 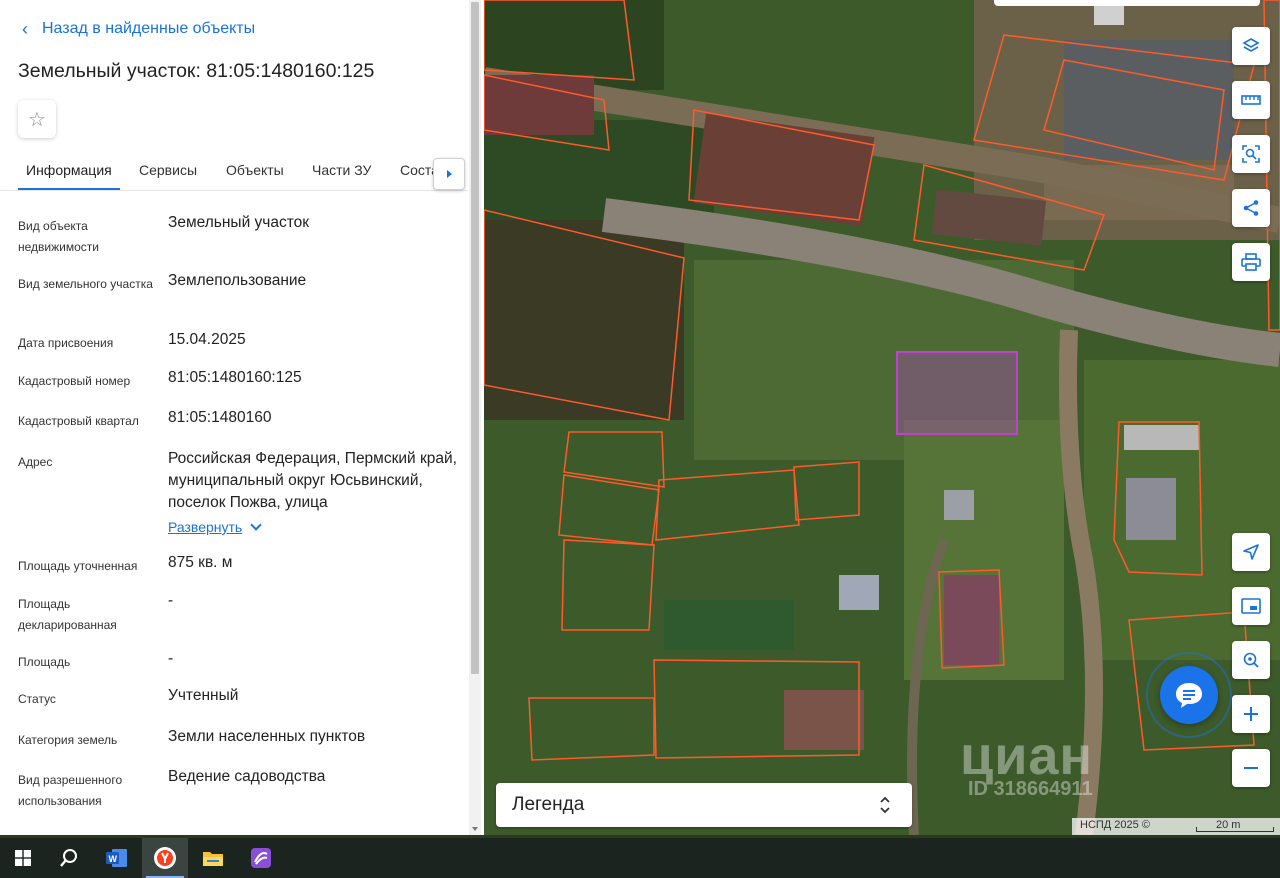 I want to click on chat-bubble-icon, so click(x=1189, y=695).